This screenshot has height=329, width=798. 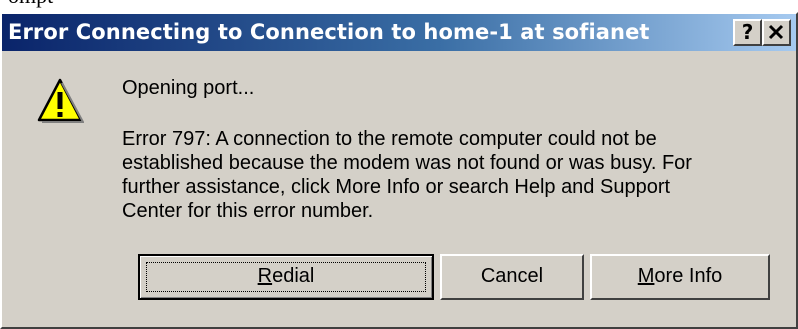 What do you see at coordinates (646, 276) in the screenshot?
I see `more-info-mnemonic: M` at bounding box center [646, 276].